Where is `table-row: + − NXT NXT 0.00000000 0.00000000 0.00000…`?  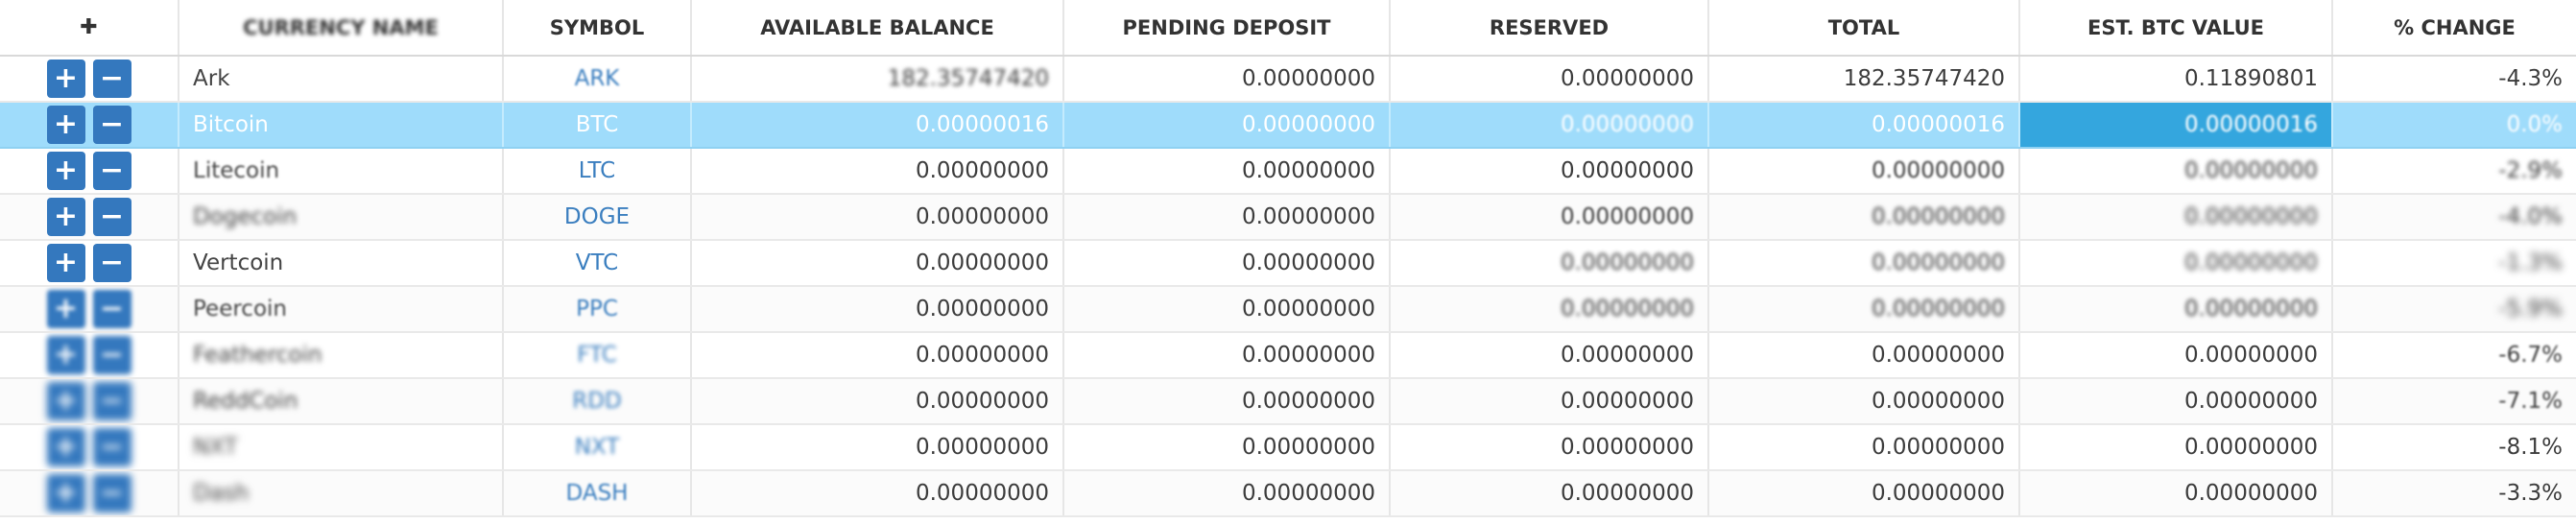
table-row: + − NXT NXT 0.00000000 0.00000000 0.00000… is located at coordinates (1288, 447).